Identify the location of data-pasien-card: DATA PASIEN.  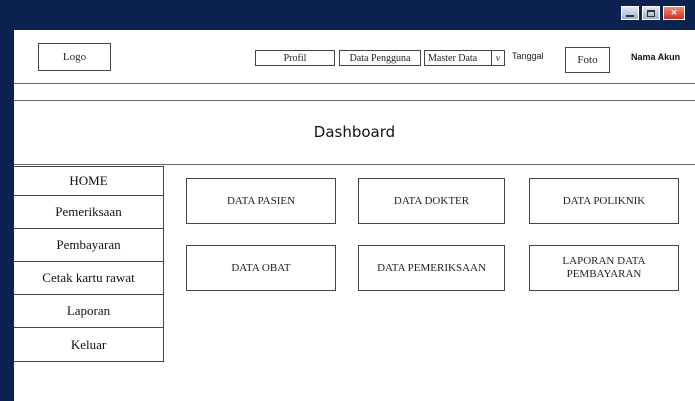
(261, 201).